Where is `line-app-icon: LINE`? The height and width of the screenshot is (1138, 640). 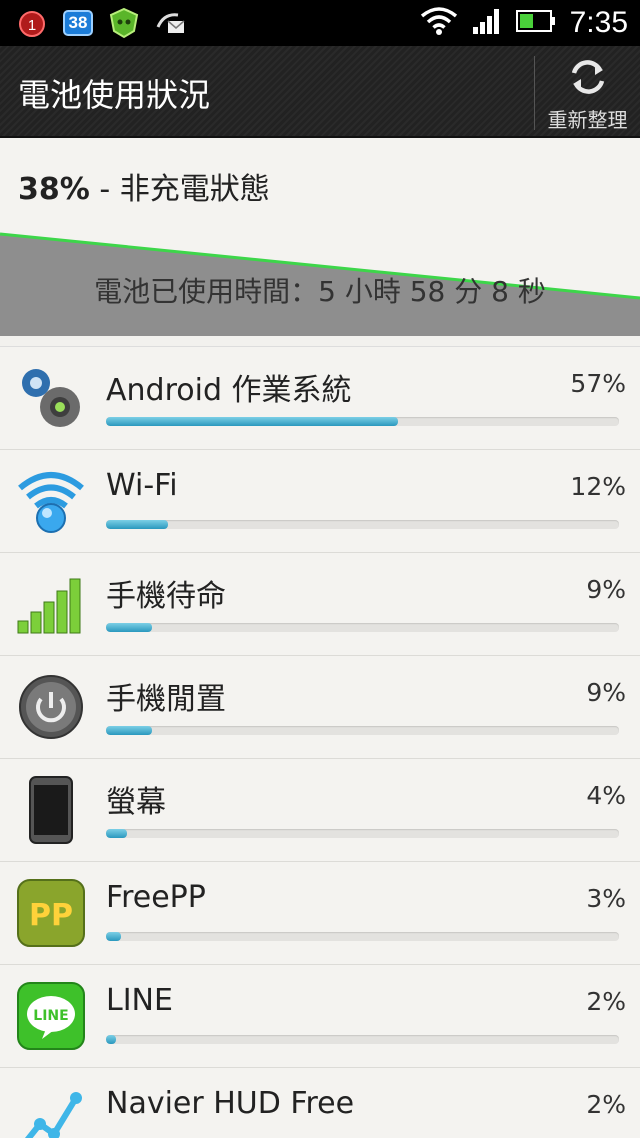
line-app-icon: LINE is located at coordinates (51, 1016).